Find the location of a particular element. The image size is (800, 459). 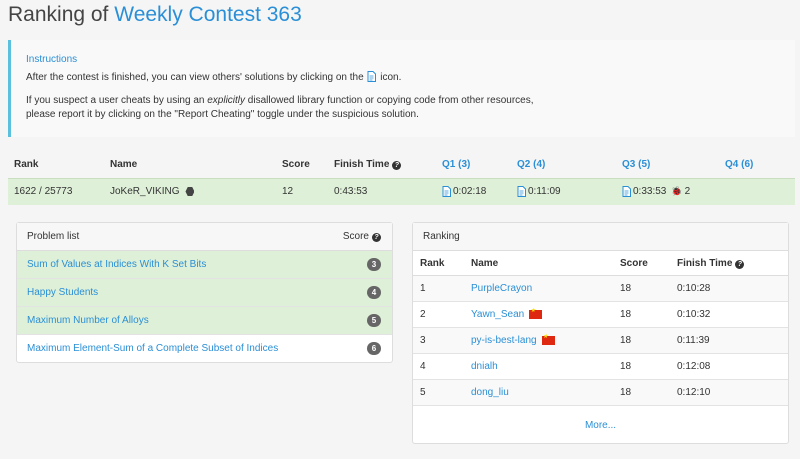

lb-rank: 3 is located at coordinates (423, 340).